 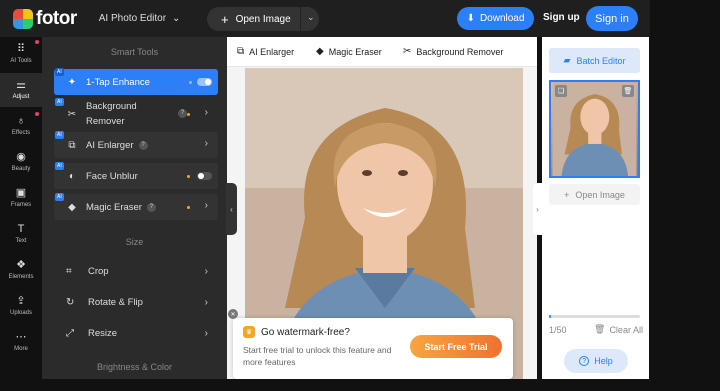 I want to click on crown-icon: ♛, so click(x=249, y=332).